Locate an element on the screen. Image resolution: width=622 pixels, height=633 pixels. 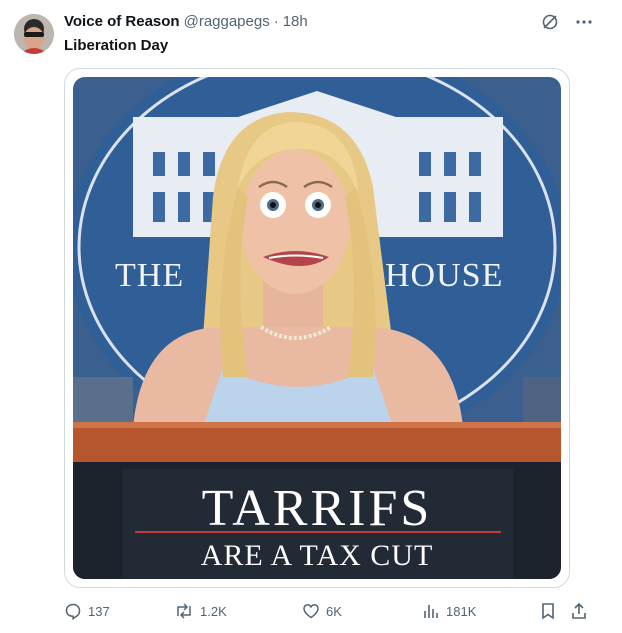
bookmark-button is located at coordinates (548, 611).